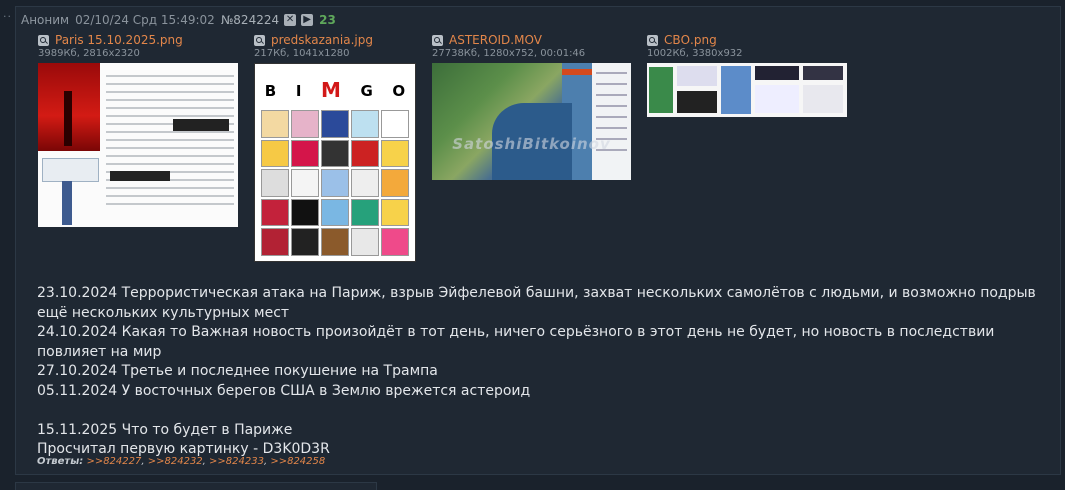 The height and width of the screenshot is (490, 1065). I want to click on video-watermark: SatoshiBitkoinov, so click(531, 144).